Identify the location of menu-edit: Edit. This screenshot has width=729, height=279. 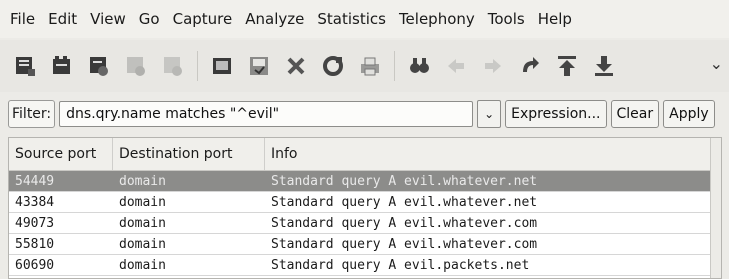
(62, 19).